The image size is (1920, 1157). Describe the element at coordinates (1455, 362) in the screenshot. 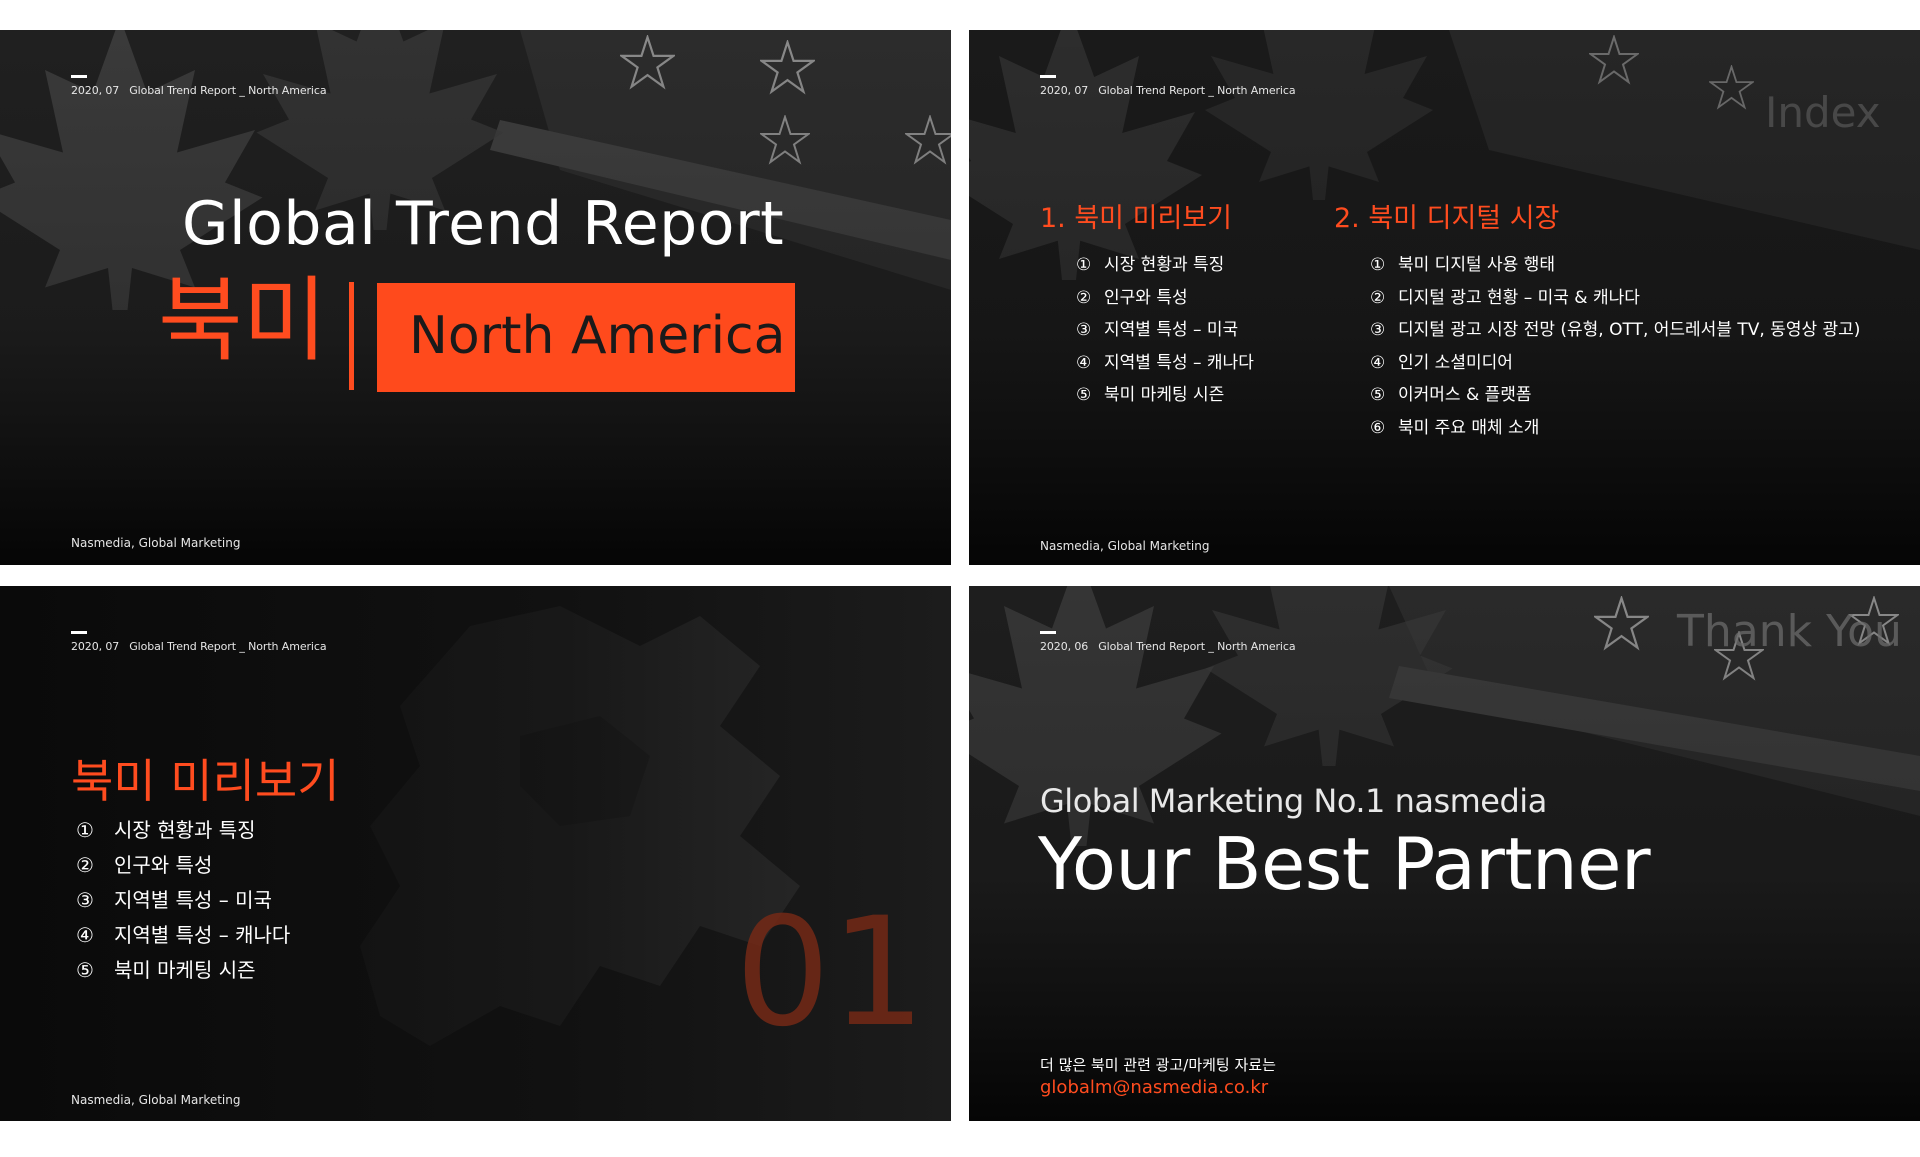

I see `item-label: 인기 소셜미디어` at that location.